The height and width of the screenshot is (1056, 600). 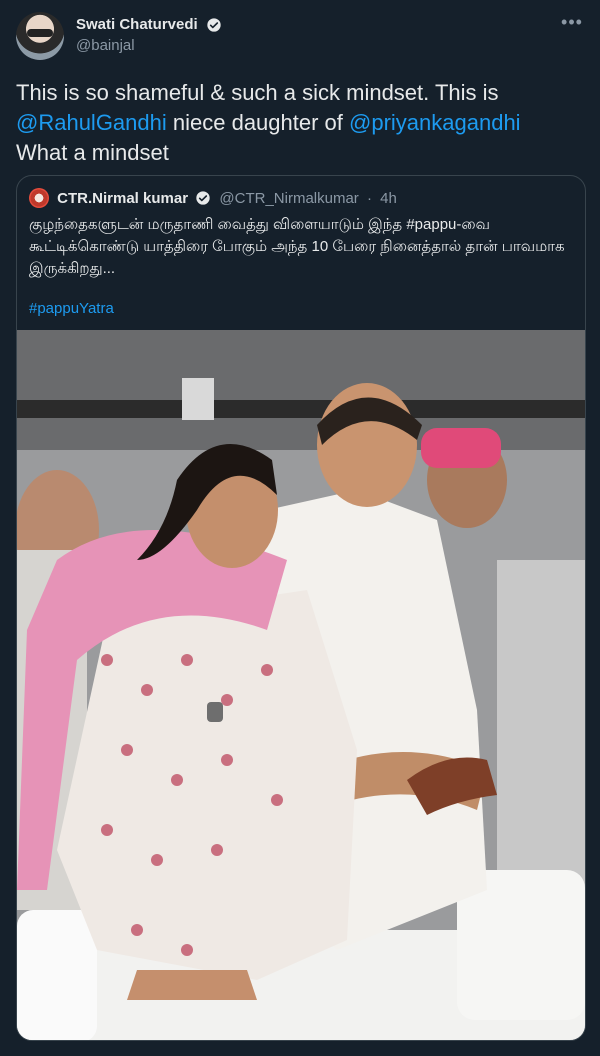 What do you see at coordinates (301, 309) in the screenshot?
I see `quote-hashtag: #pappuYatra` at bounding box center [301, 309].